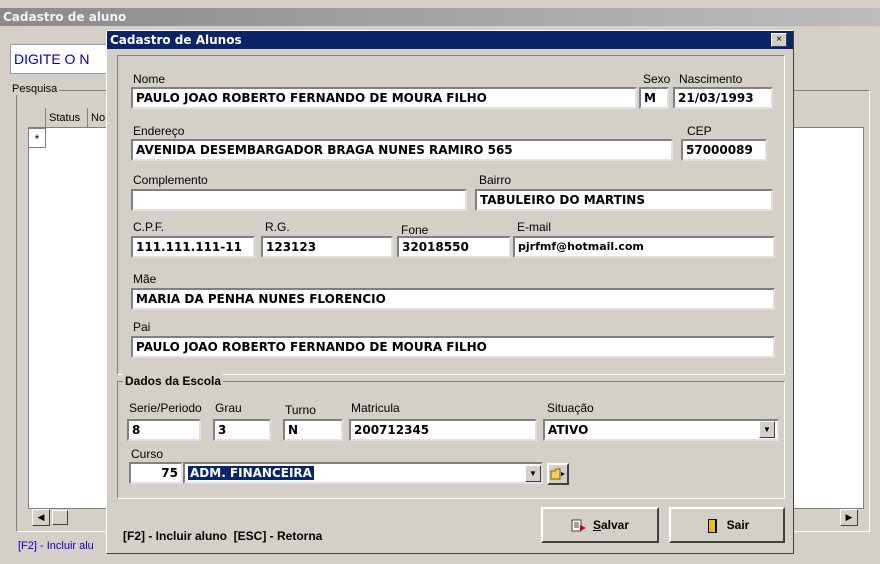 Image resolution: width=880 pixels, height=564 pixels. What do you see at coordinates (147, 454) in the screenshot?
I see `curso-label: Curso` at bounding box center [147, 454].